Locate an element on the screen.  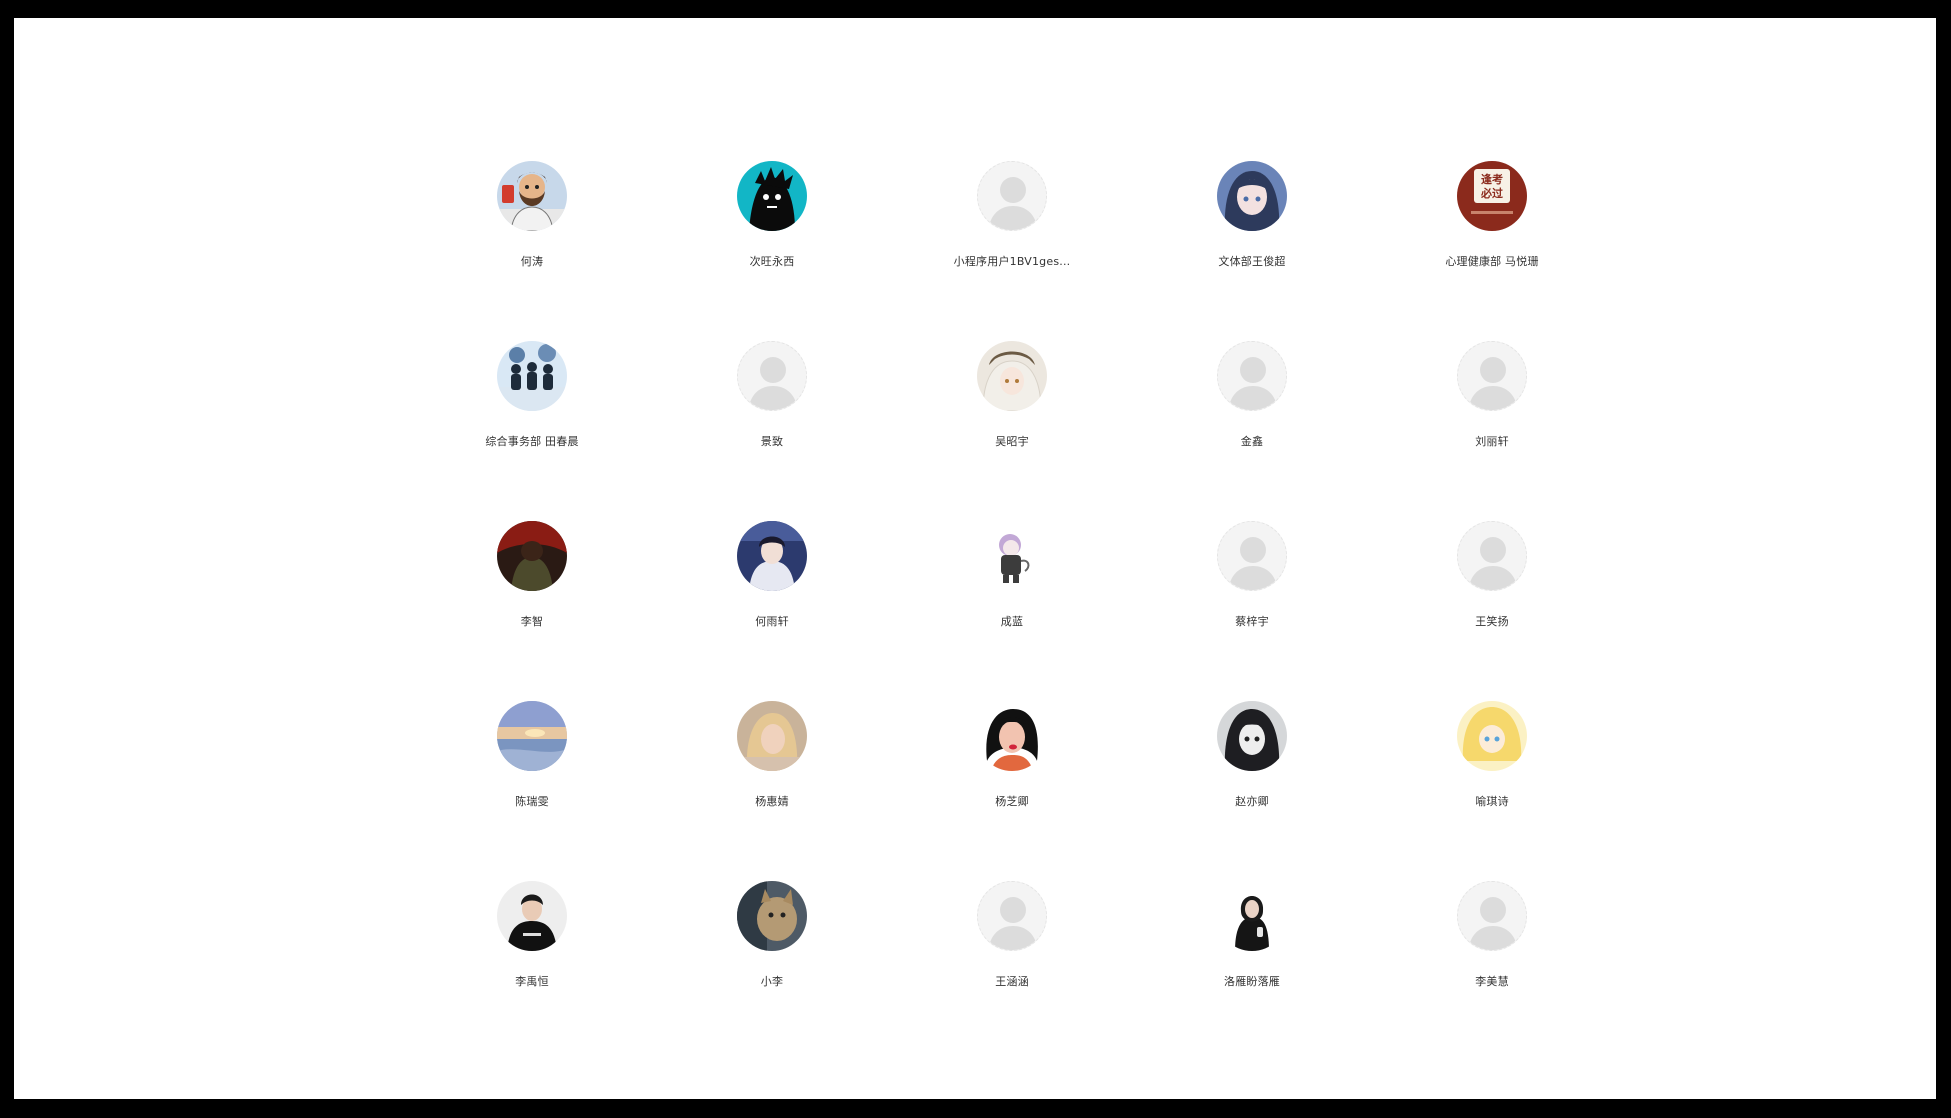
avatar-exam-pass-badge-icon: 逢考 必过 is located at coordinates (1492, 196).